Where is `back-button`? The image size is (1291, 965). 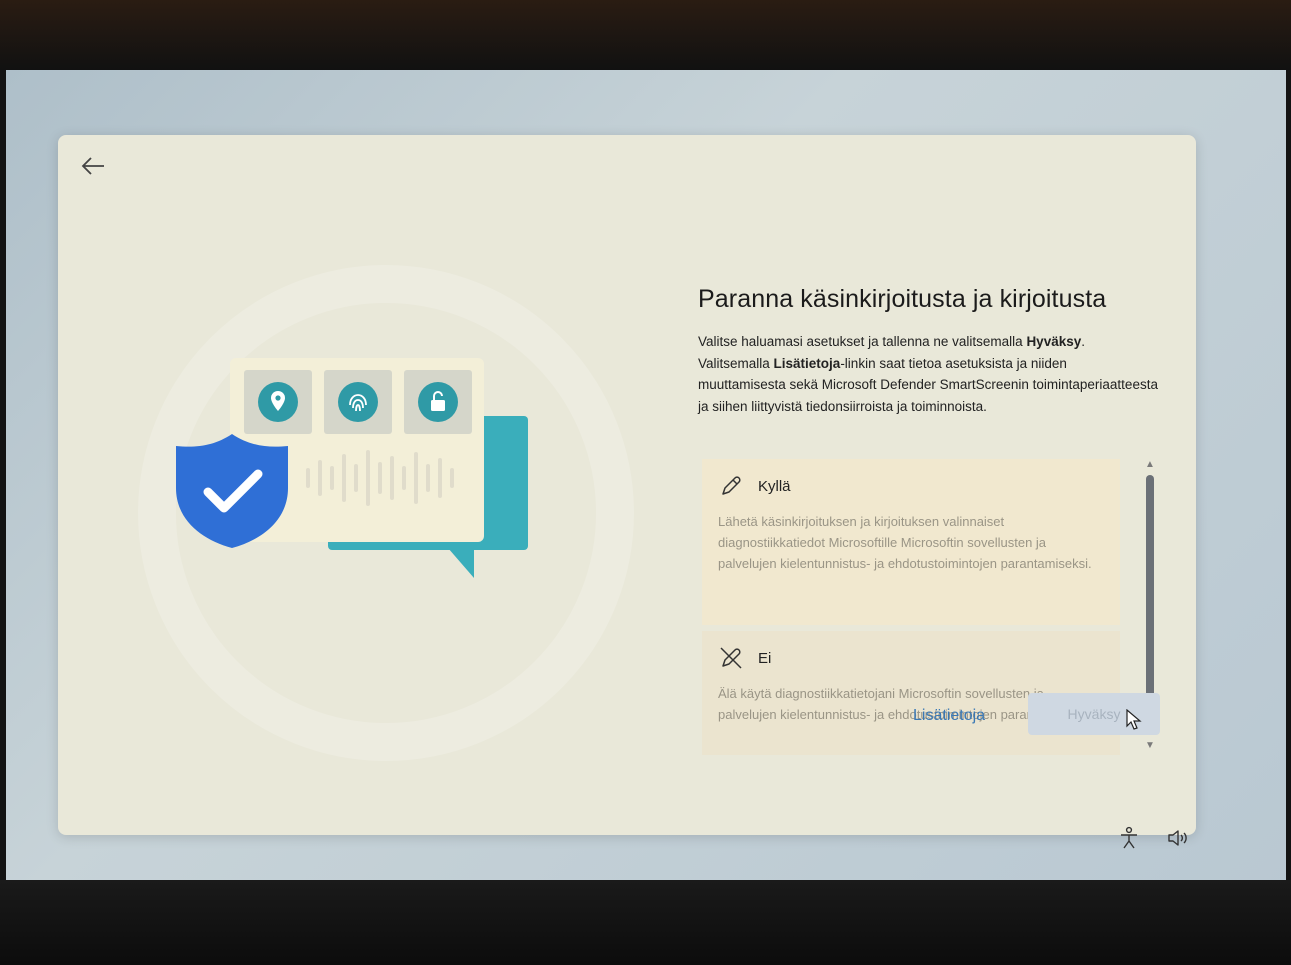
back-button is located at coordinates (93, 166).